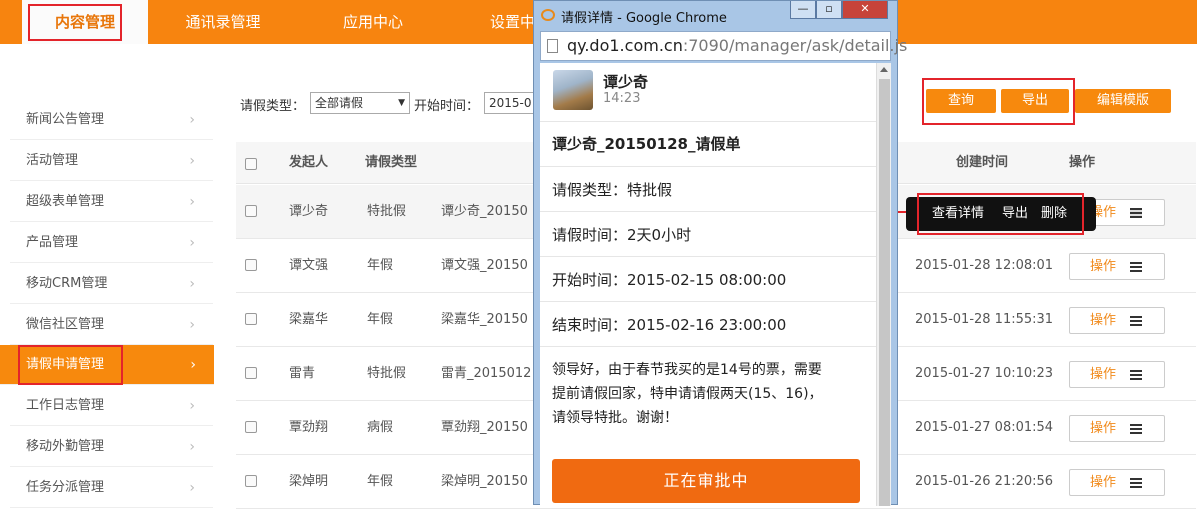  I want to click on address-bar: qy.do1.com.cn:7090/manager/ask/detail.js, so click(723, 46).